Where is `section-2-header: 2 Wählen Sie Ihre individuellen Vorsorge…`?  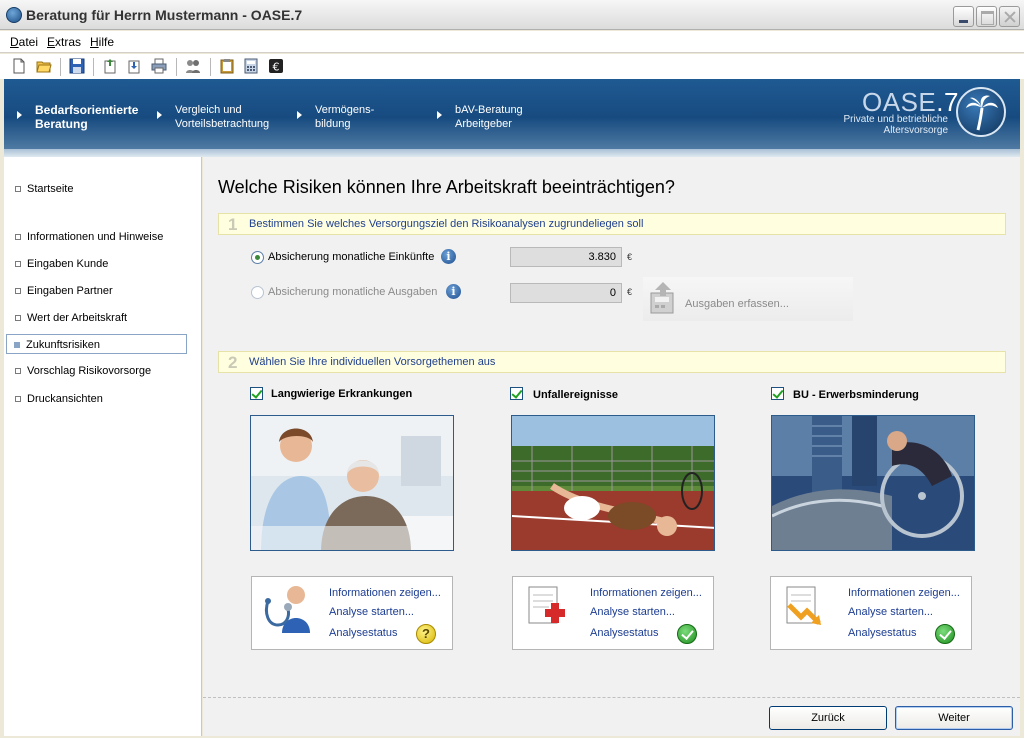
section-2-header: 2 Wählen Sie Ihre individuellen Vorsorge… is located at coordinates (612, 362).